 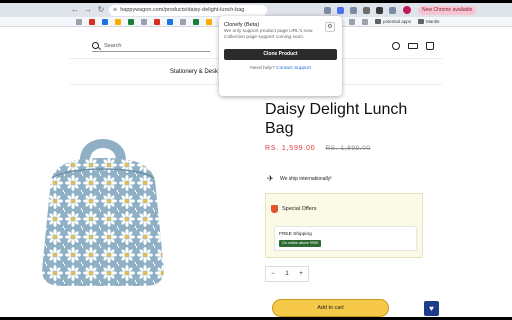 I want to click on product-title: Daisy Delight Lunch Bag, so click(x=336, y=119).